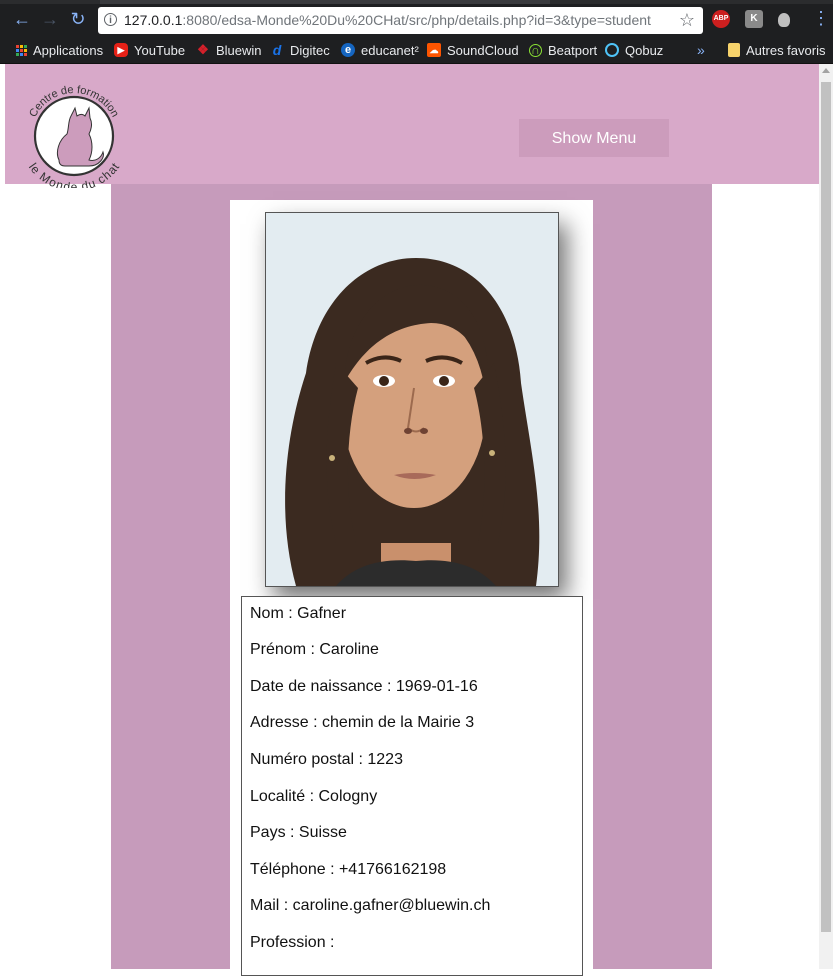  I want to click on educanet-icon: e, so click(348, 50).